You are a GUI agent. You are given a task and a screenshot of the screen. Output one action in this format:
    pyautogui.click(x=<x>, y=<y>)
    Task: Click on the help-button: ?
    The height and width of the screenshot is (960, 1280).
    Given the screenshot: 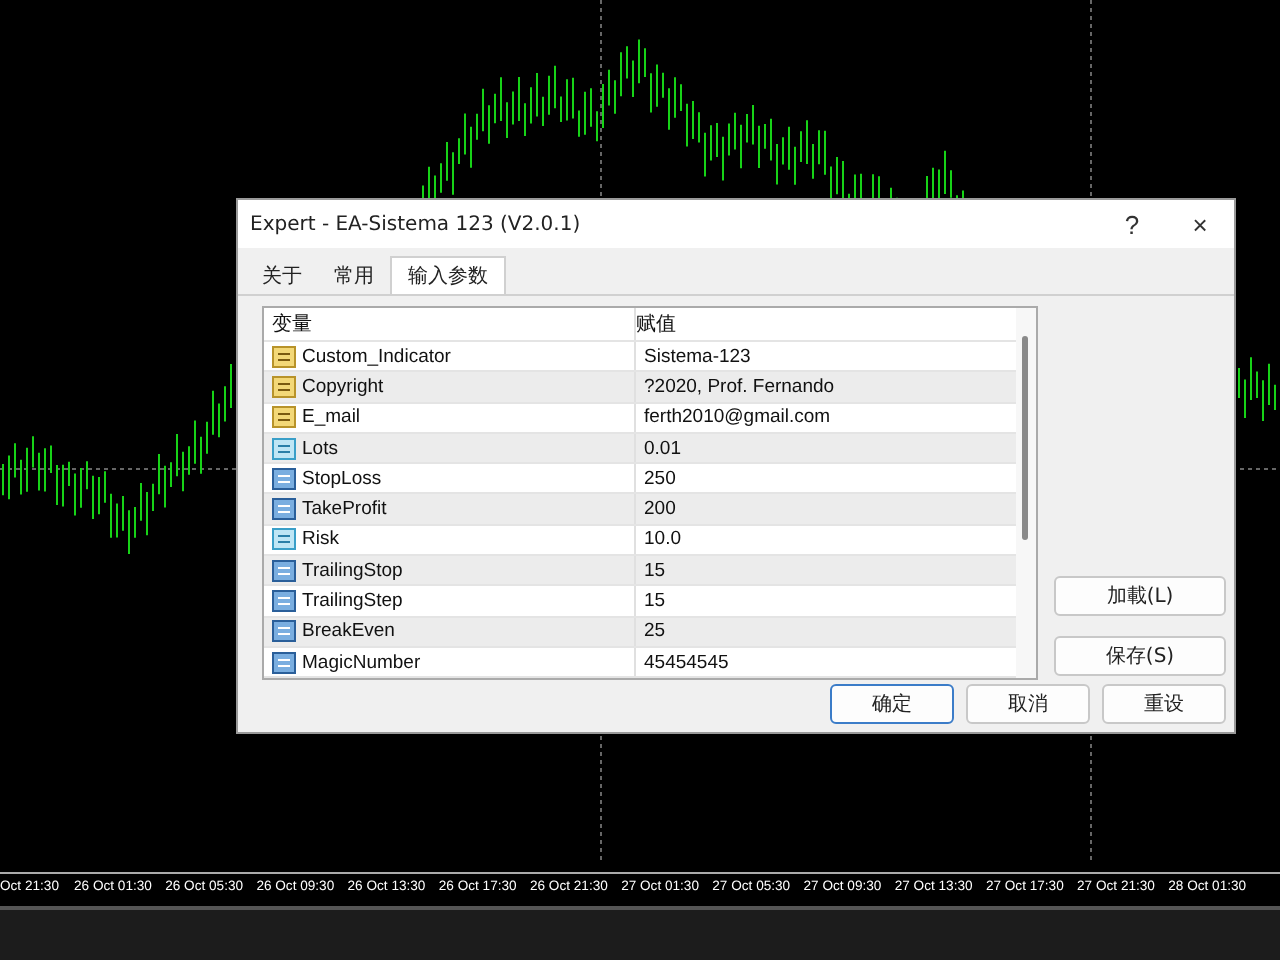 What is the action you would take?
    pyautogui.click(x=1132, y=224)
    